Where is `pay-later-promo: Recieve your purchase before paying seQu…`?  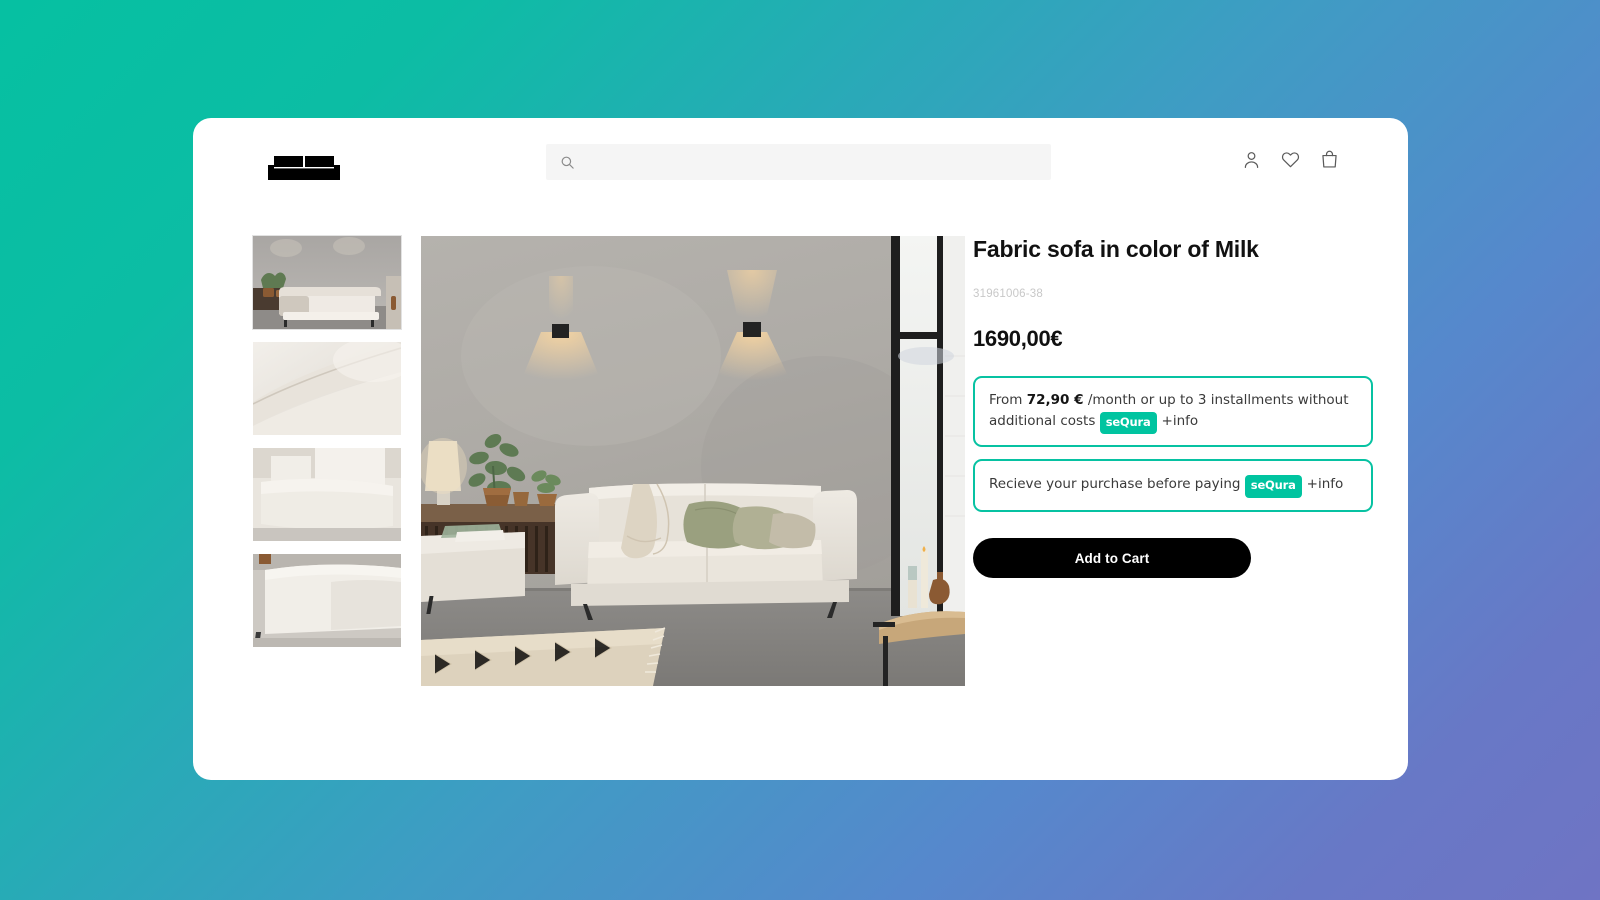
pay-later-promo: Recieve your purchase before paying seQu… is located at coordinates (1173, 486).